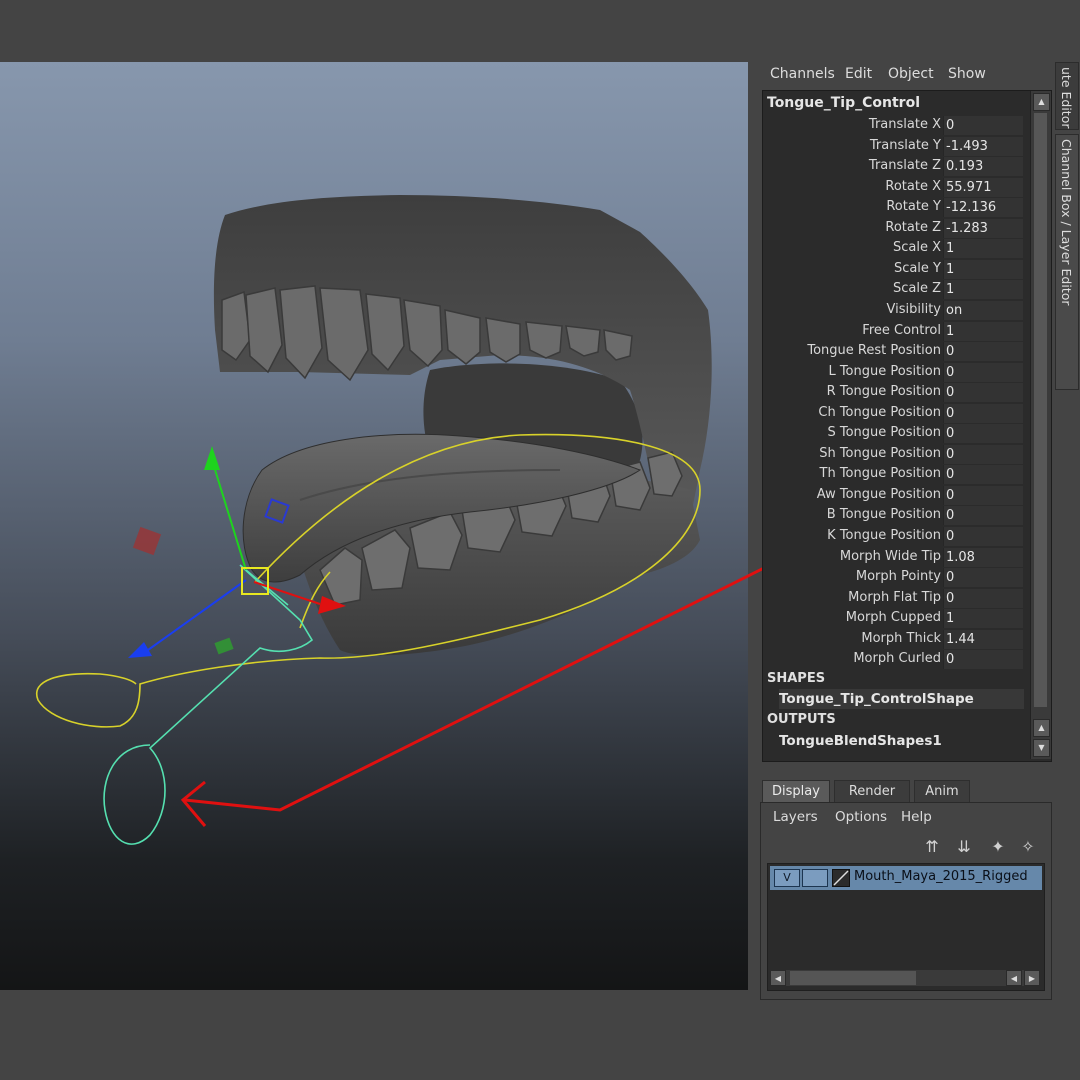 This screenshot has width=1080, height=1080. I want to click on channel-row: Translate Z 0.193, so click(894, 166).